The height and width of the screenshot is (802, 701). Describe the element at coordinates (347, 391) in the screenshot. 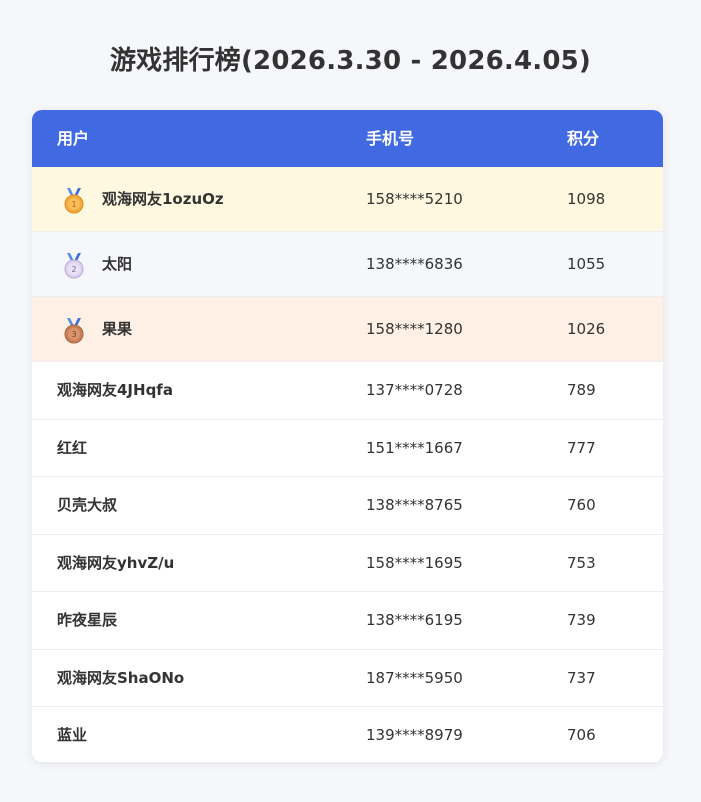

I see `table-row: 观海网友4JHqfa 137****0728 789` at that location.